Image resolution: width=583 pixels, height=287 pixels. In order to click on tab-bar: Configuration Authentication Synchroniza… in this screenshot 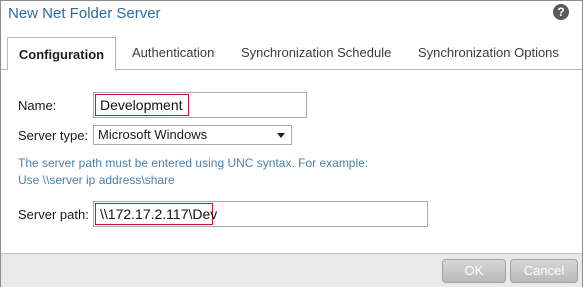, I will do `click(291, 54)`.